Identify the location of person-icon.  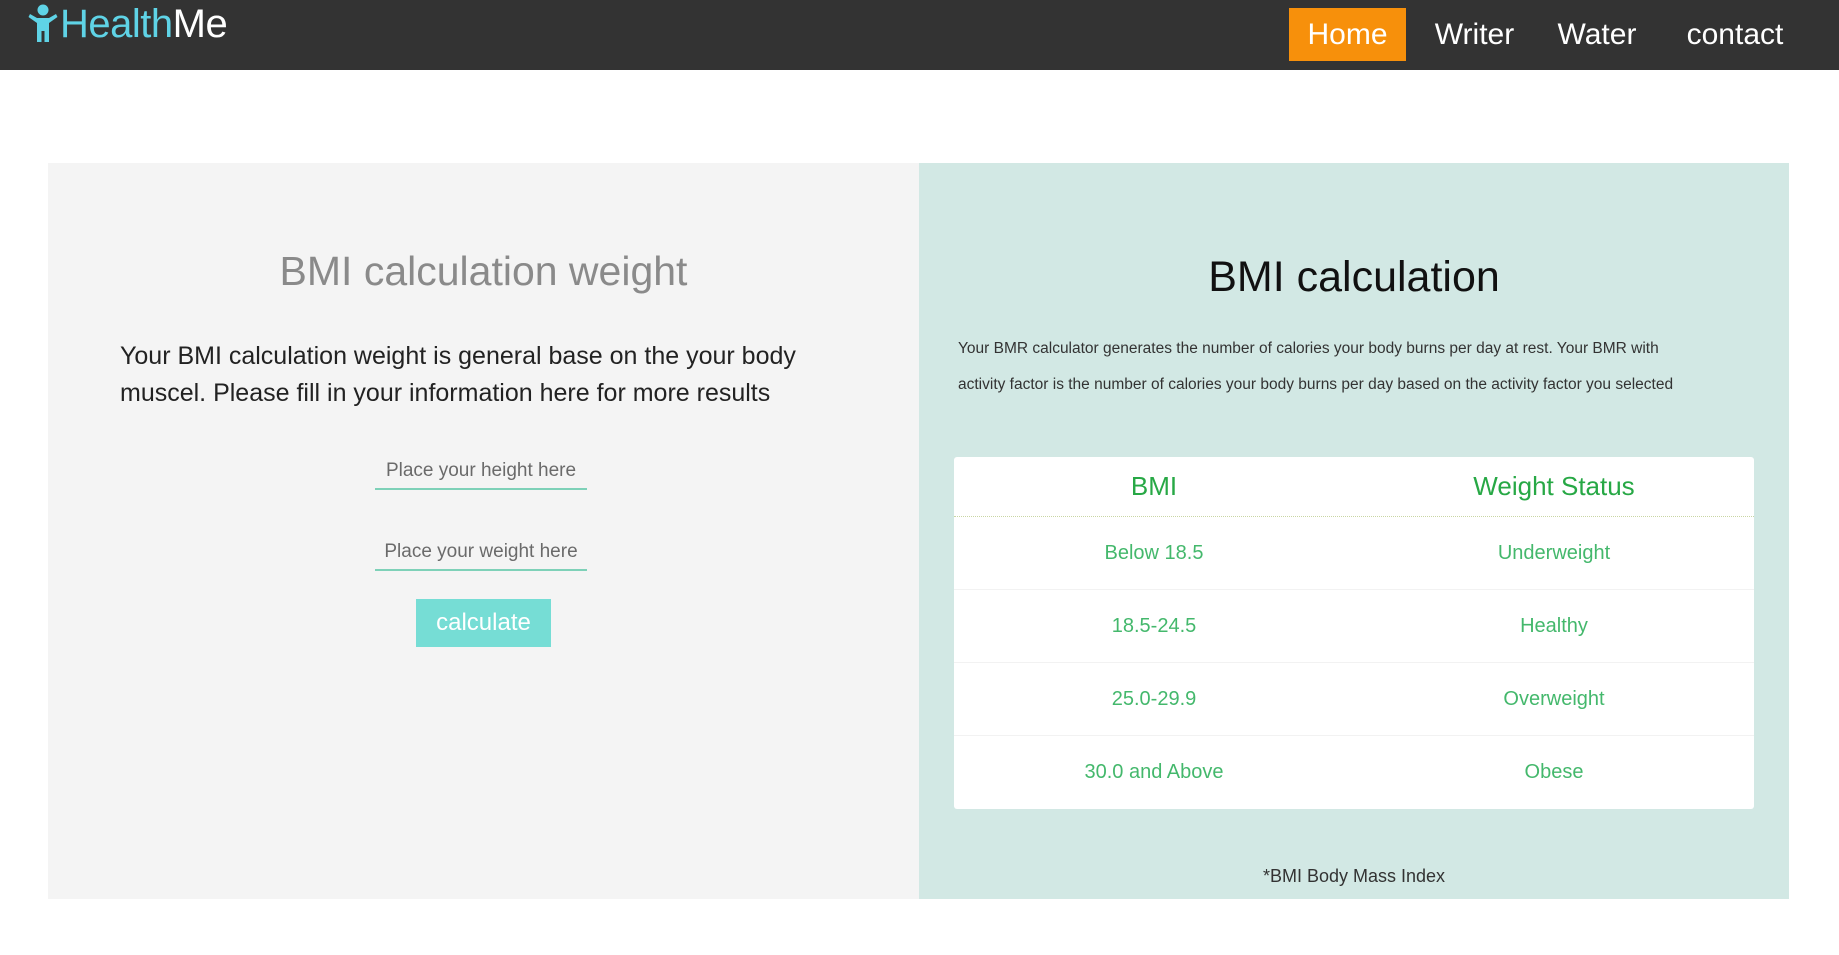
(43, 23).